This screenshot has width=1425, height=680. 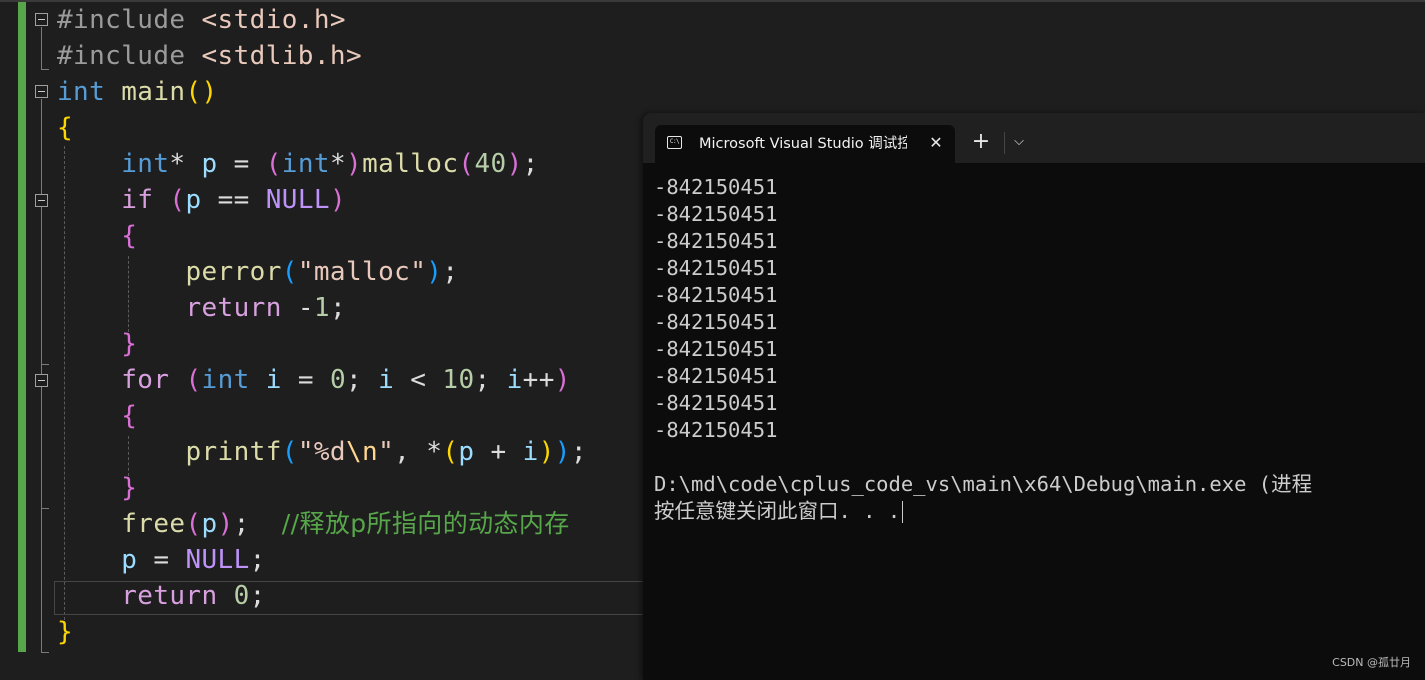 What do you see at coordinates (1019, 142) in the screenshot?
I see `chevron-down-icon: ⌵` at bounding box center [1019, 142].